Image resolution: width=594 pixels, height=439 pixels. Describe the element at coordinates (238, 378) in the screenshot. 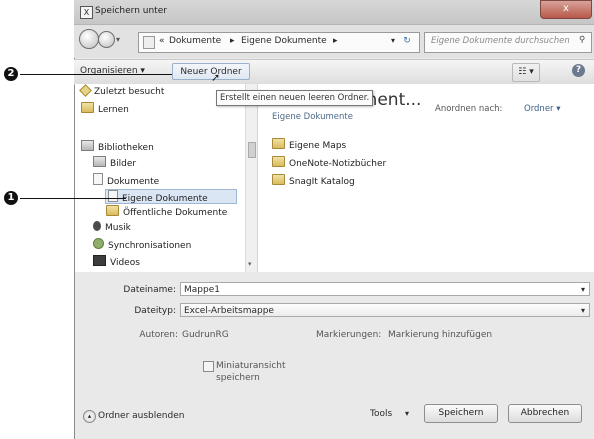

I see `thumbnail-label-line2: speichern` at that location.